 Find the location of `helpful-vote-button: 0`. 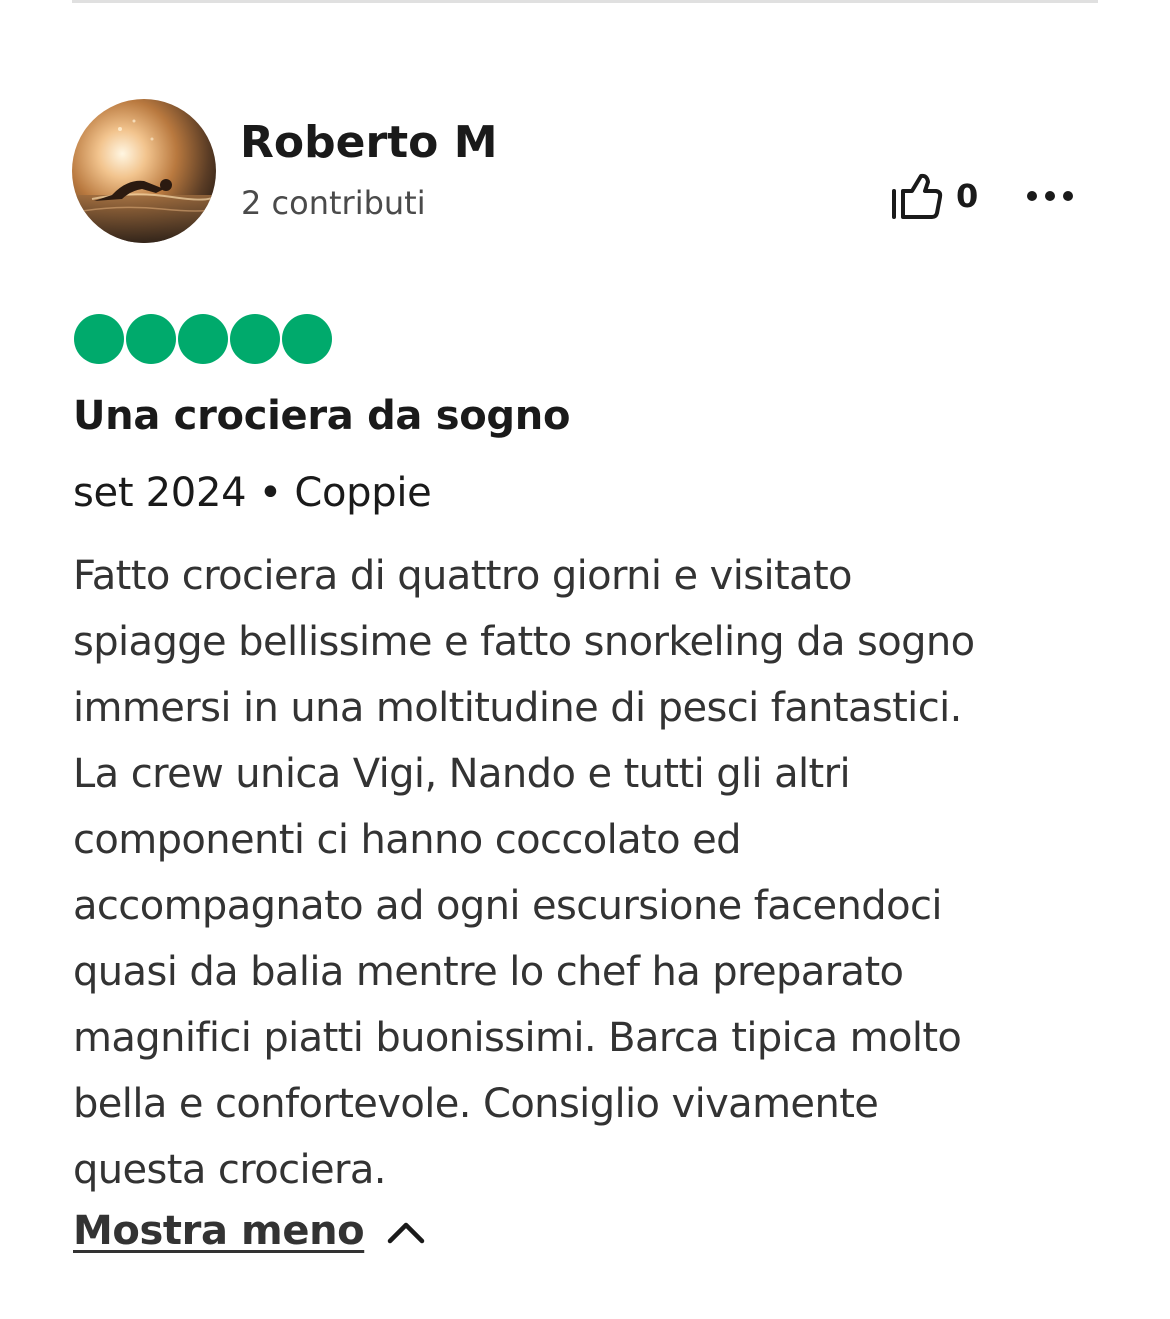

helpful-vote-button: 0 is located at coordinates (933, 196).